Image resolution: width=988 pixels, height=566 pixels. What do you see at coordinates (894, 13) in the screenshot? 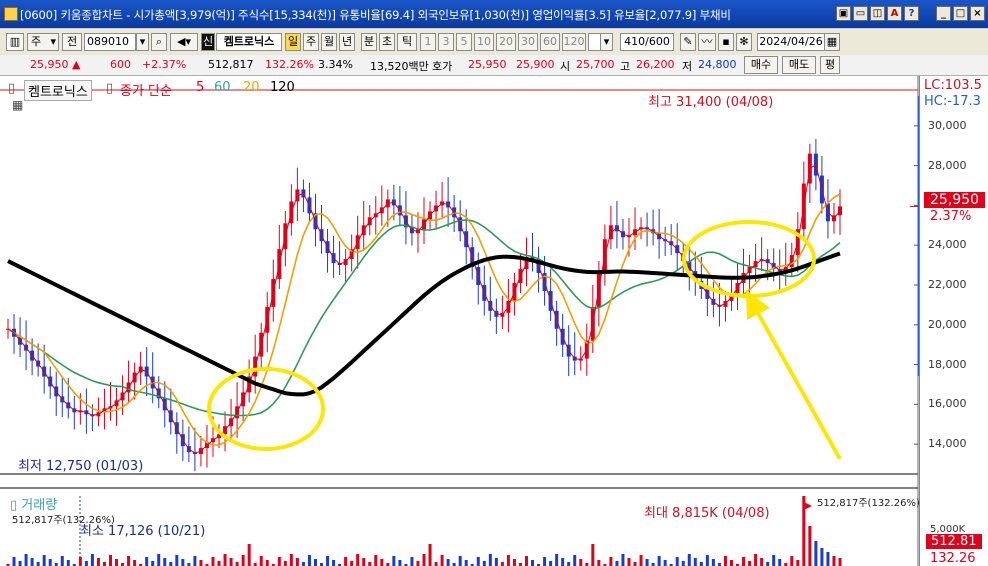
I see `window-pdf-icon: A` at bounding box center [894, 13].